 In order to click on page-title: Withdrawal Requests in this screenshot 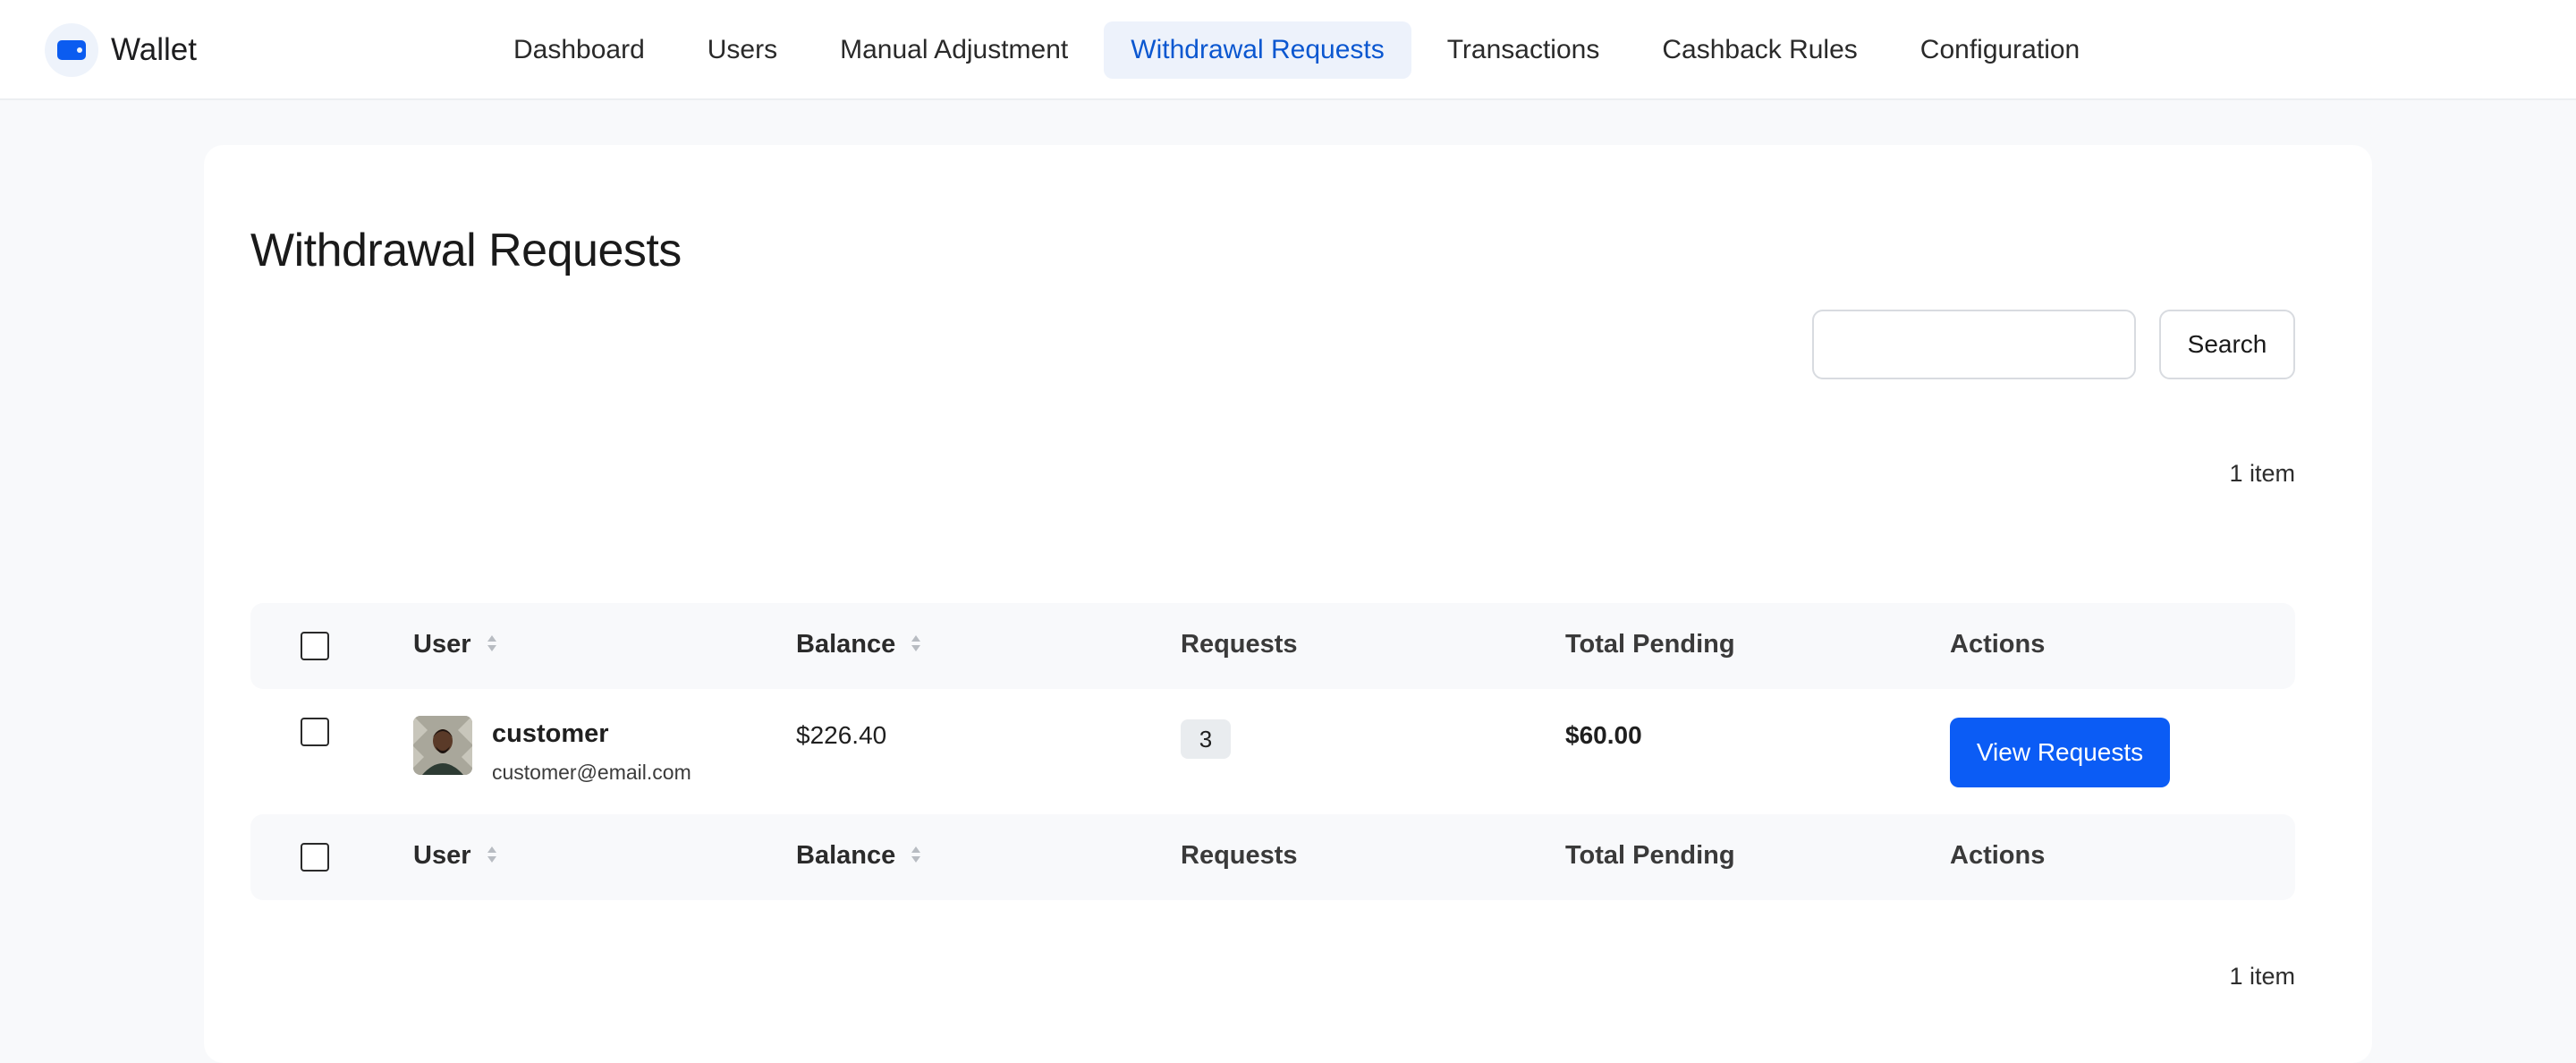, I will do `click(466, 250)`.